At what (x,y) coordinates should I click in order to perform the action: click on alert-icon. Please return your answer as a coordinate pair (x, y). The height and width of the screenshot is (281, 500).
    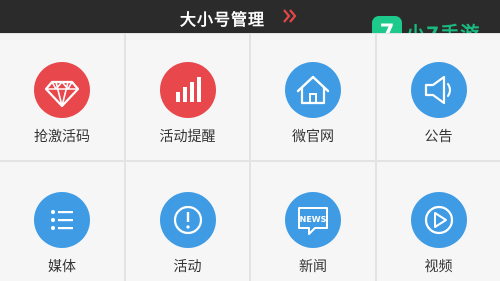
    Looking at the image, I should click on (187, 220).